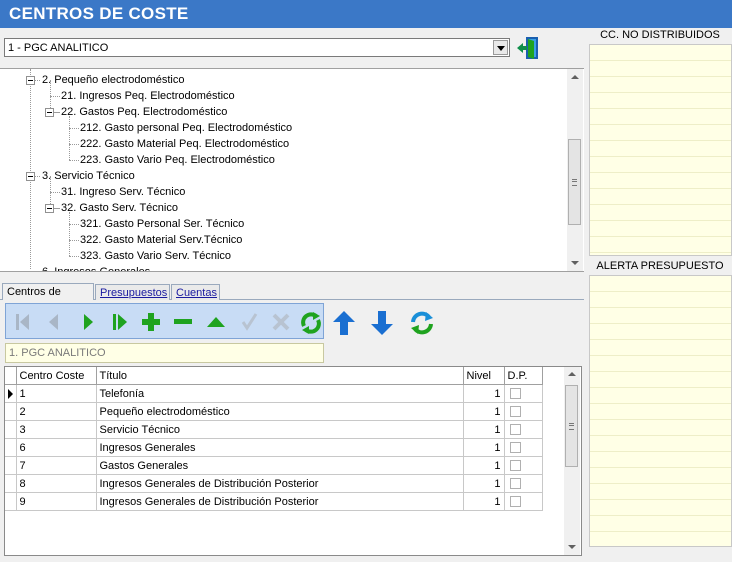 Image resolution: width=732 pixels, height=562 pixels. What do you see at coordinates (56, 483) in the screenshot?
I see `cell-centro-coste: 8` at bounding box center [56, 483].